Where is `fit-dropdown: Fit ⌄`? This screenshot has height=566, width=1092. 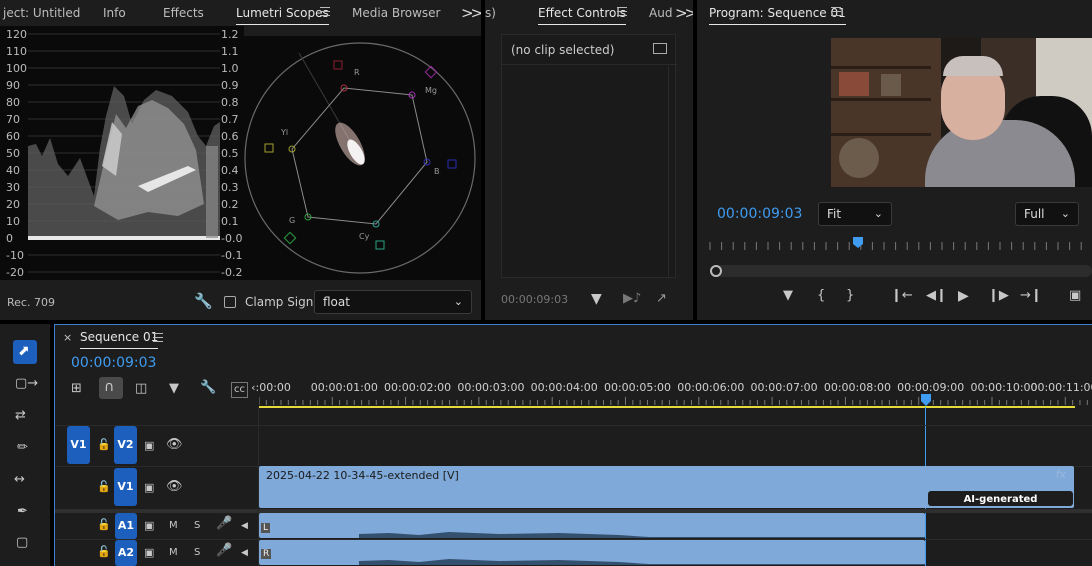
fit-dropdown: Fit ⌄ is located at coordinates (855, 214).